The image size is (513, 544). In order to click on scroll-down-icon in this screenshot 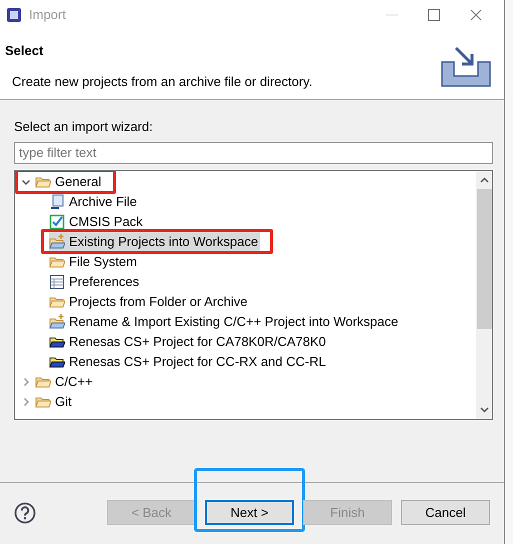, I will do `click(484, 409)`.